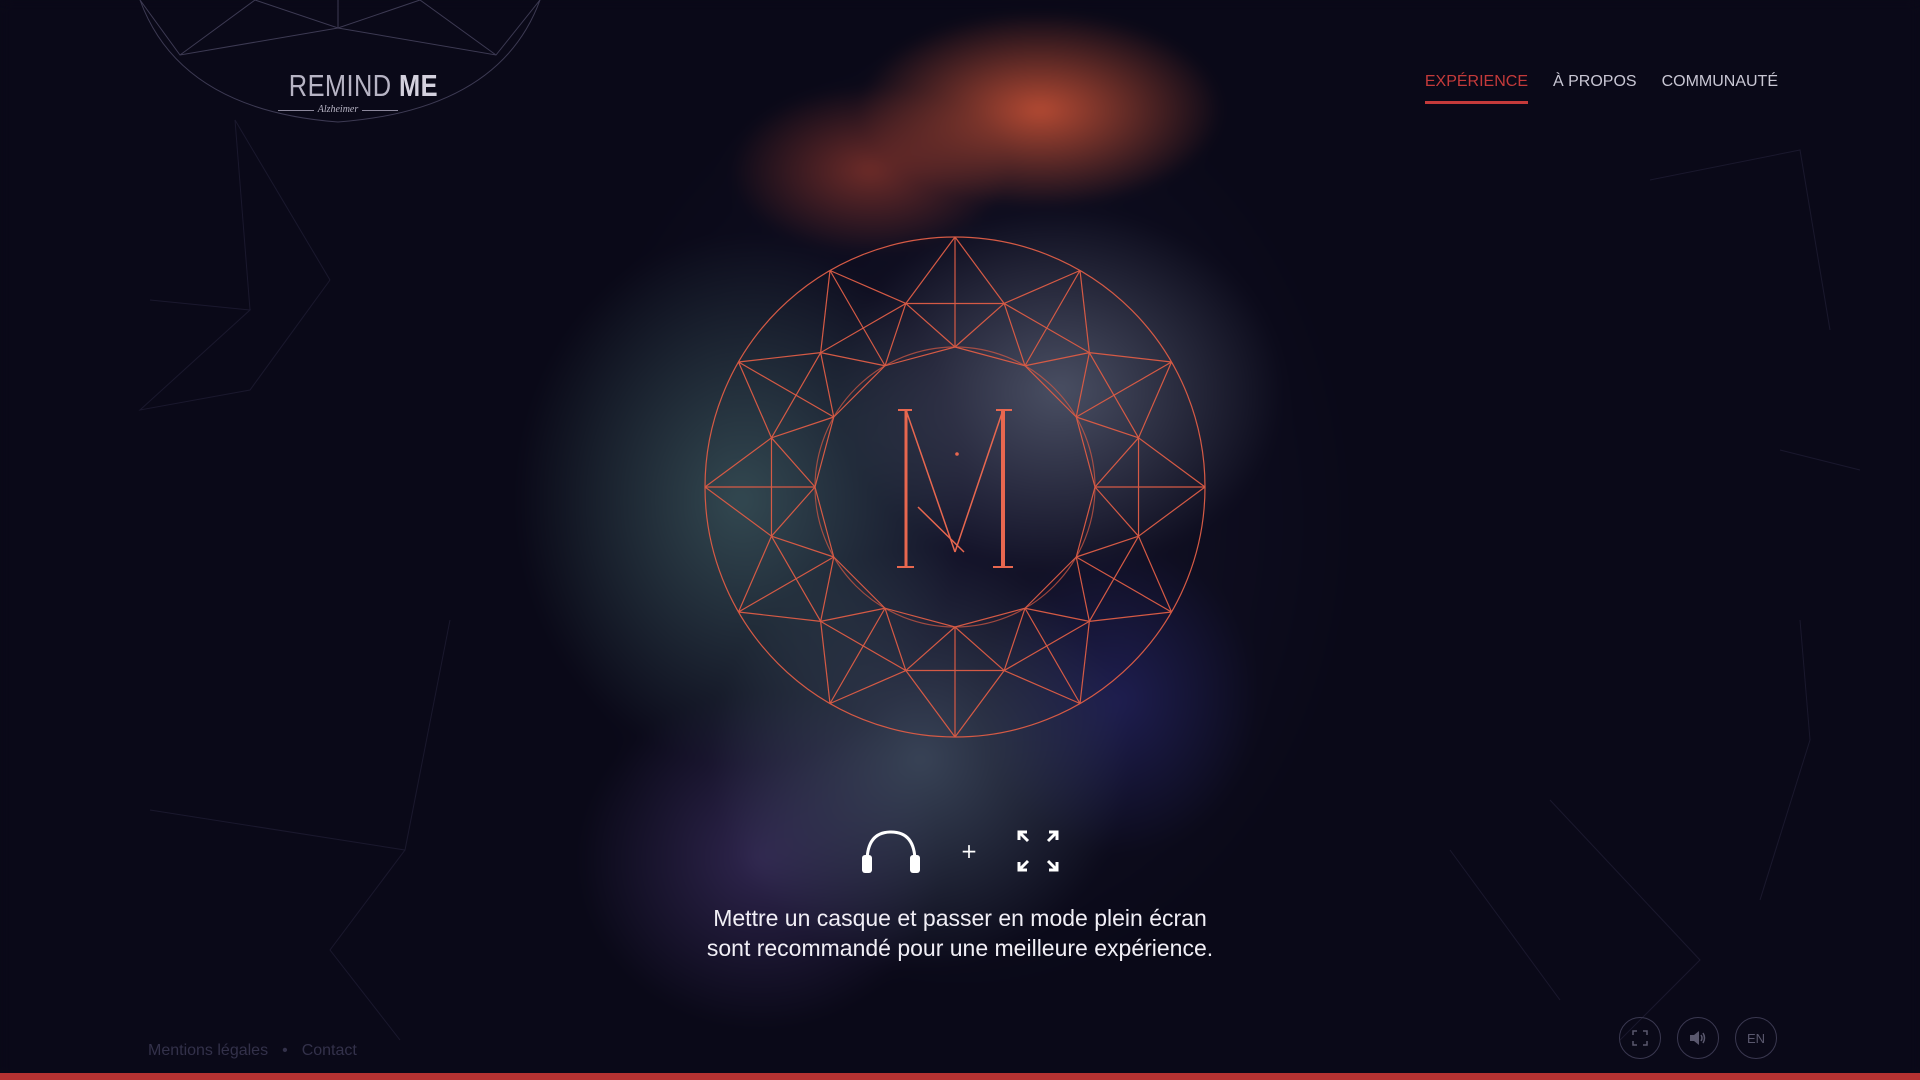 This screenshot has width=1920, height=1080. What do you see at coordinates (1720, 88) in the screenshot?
I see `nav-item-communaute: COMMUNAUTÉ` at bounding box center [1720, 88].